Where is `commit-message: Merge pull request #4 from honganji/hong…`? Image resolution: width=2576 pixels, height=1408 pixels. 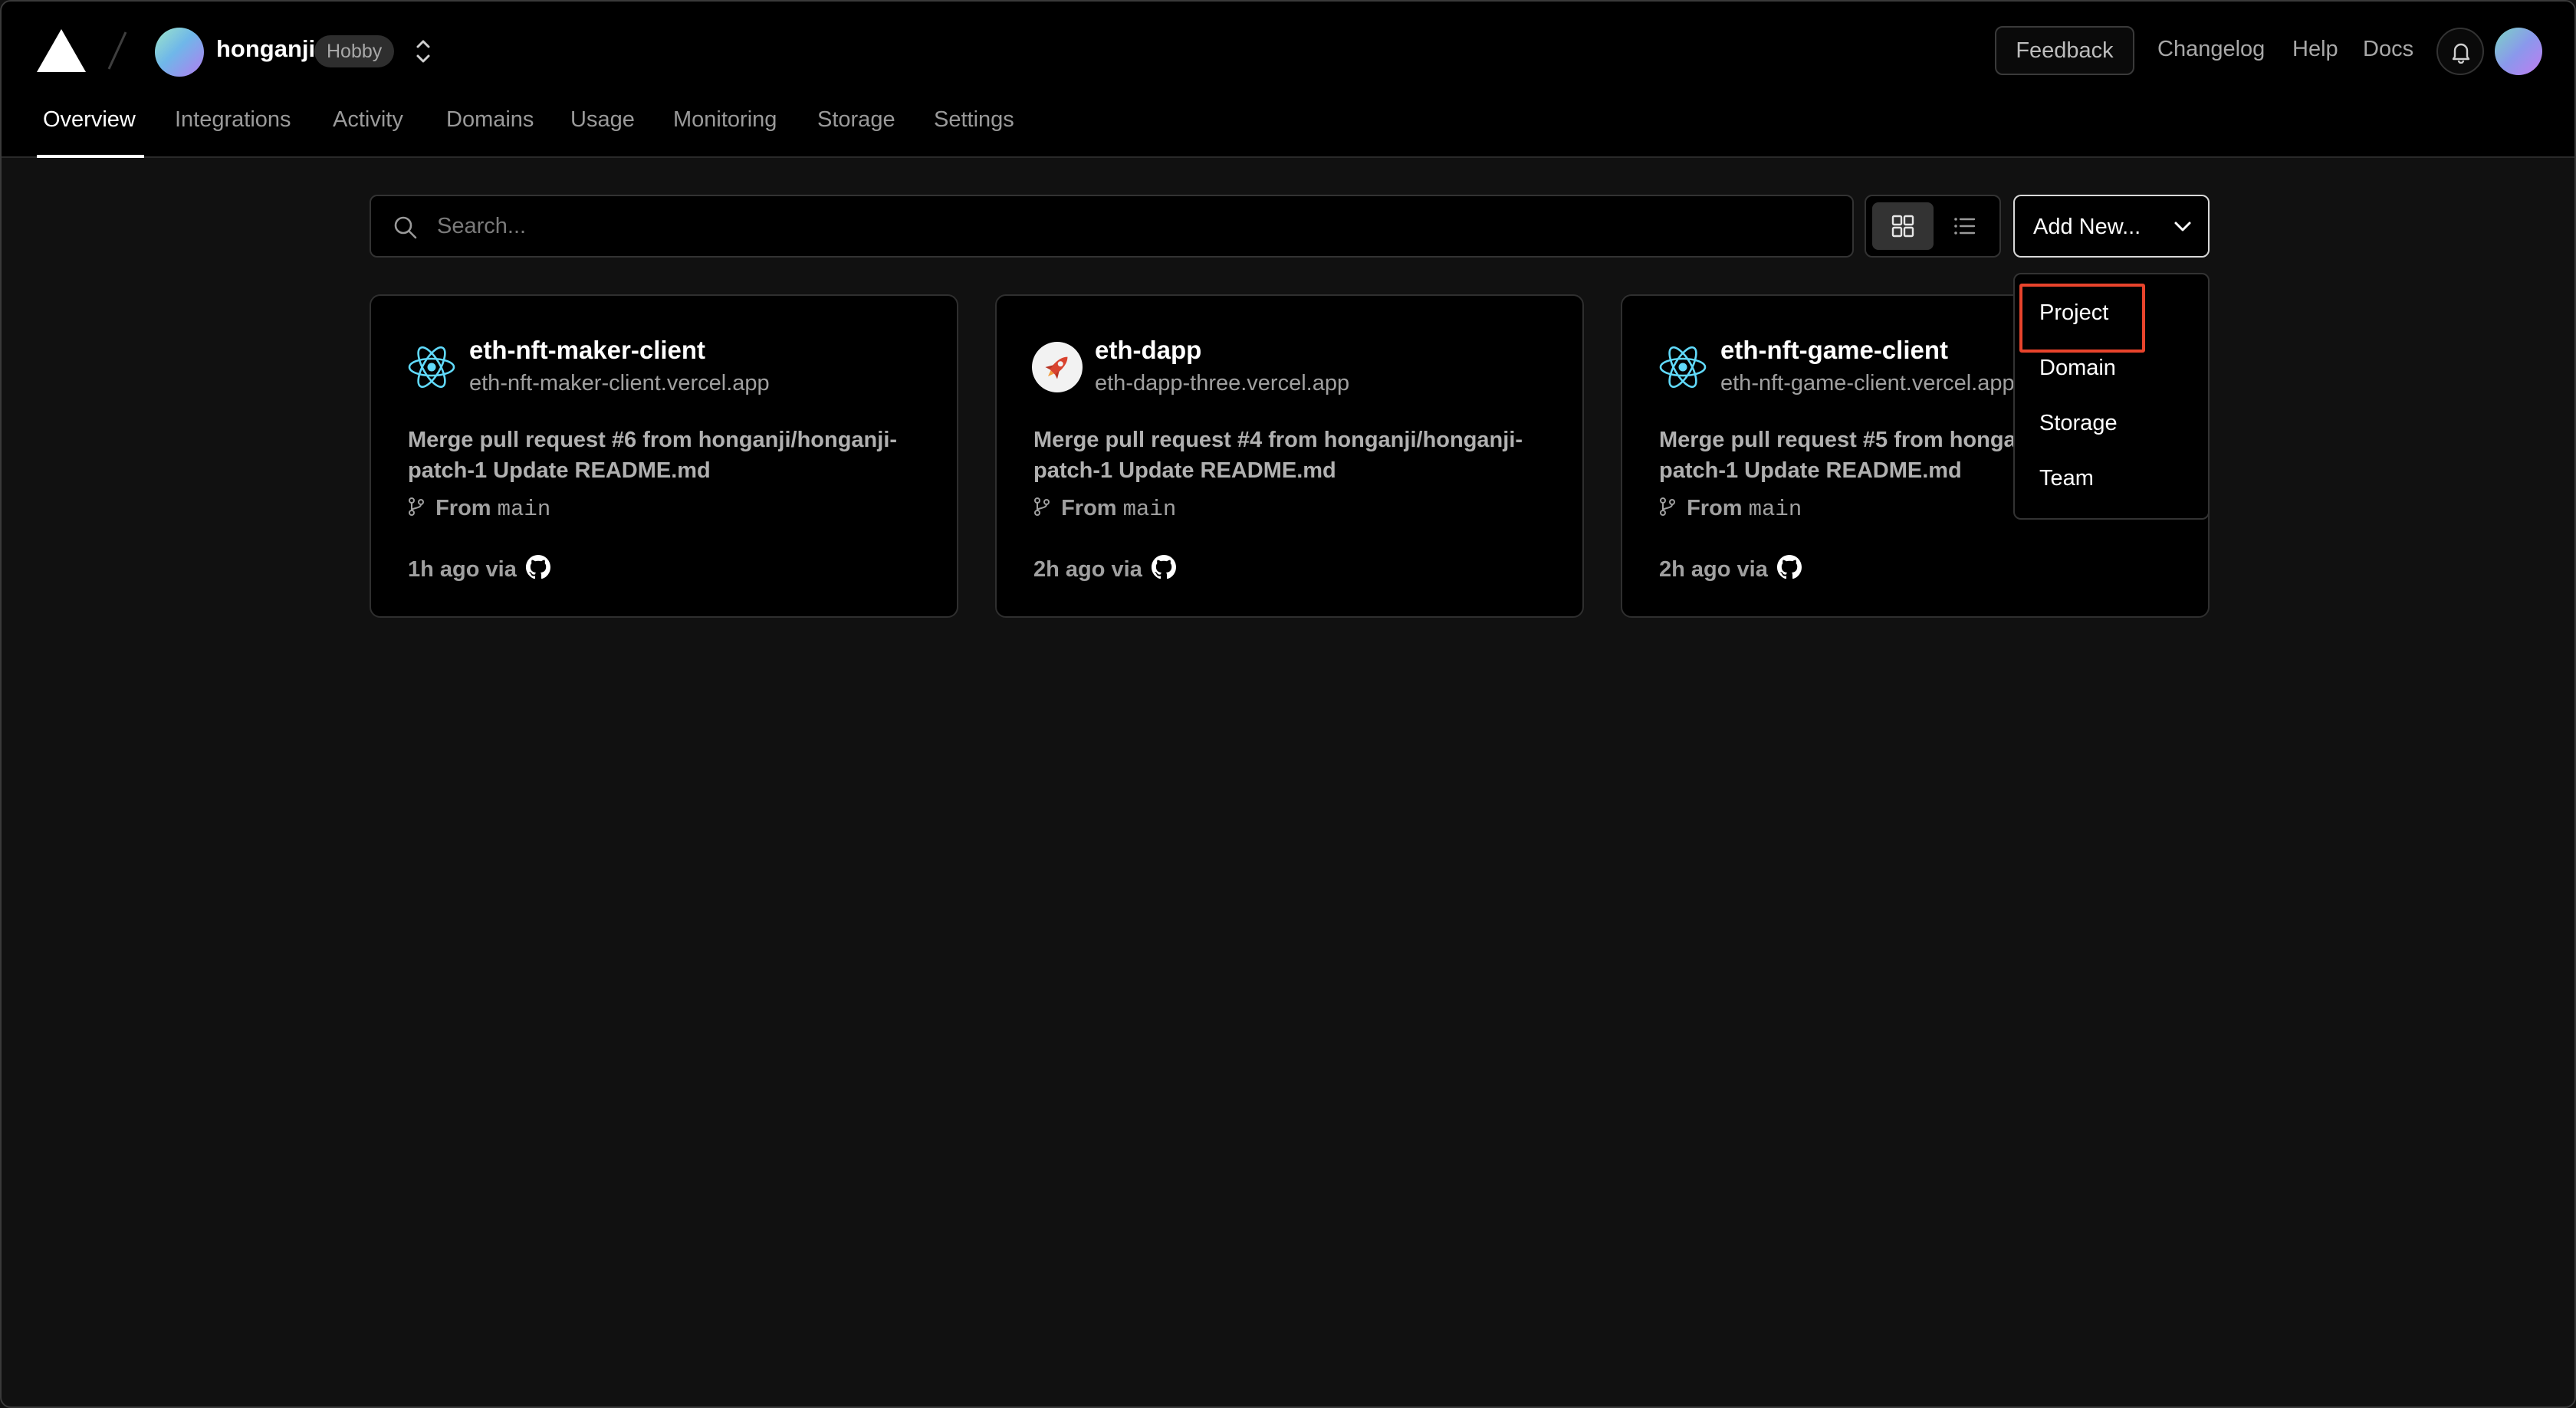 commit-message: Merge pull request #4 from honganji/hong… is located at coordinates (1278, 455).